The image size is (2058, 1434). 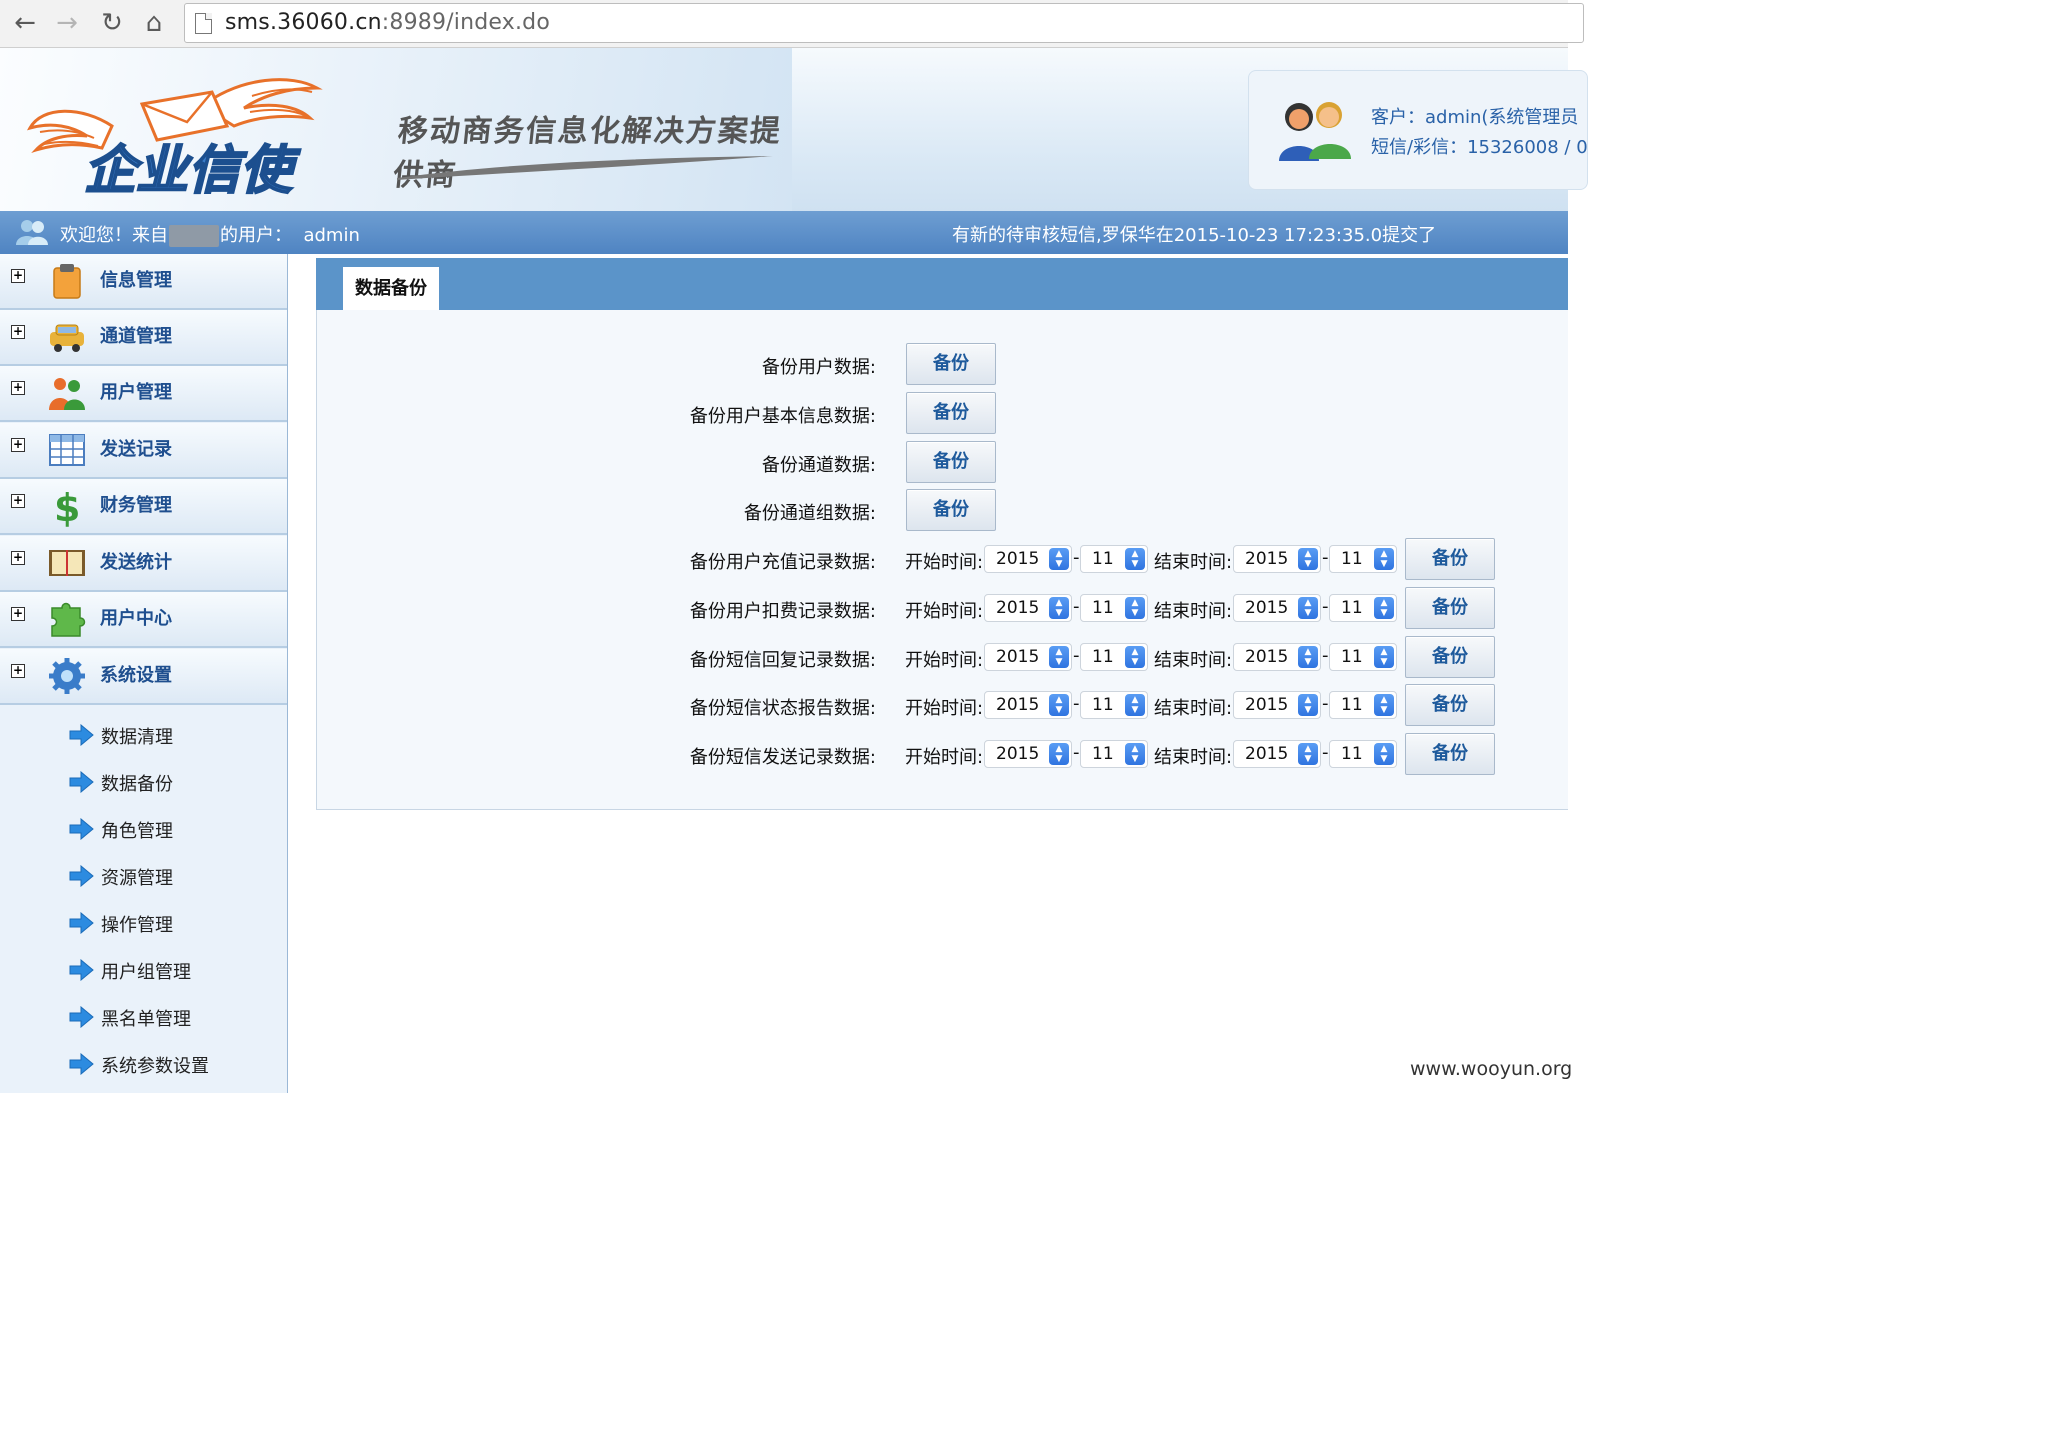 I want to click on welcome-message: 欢迎您！来自 的用户： admin, so click(x=210, y=234).